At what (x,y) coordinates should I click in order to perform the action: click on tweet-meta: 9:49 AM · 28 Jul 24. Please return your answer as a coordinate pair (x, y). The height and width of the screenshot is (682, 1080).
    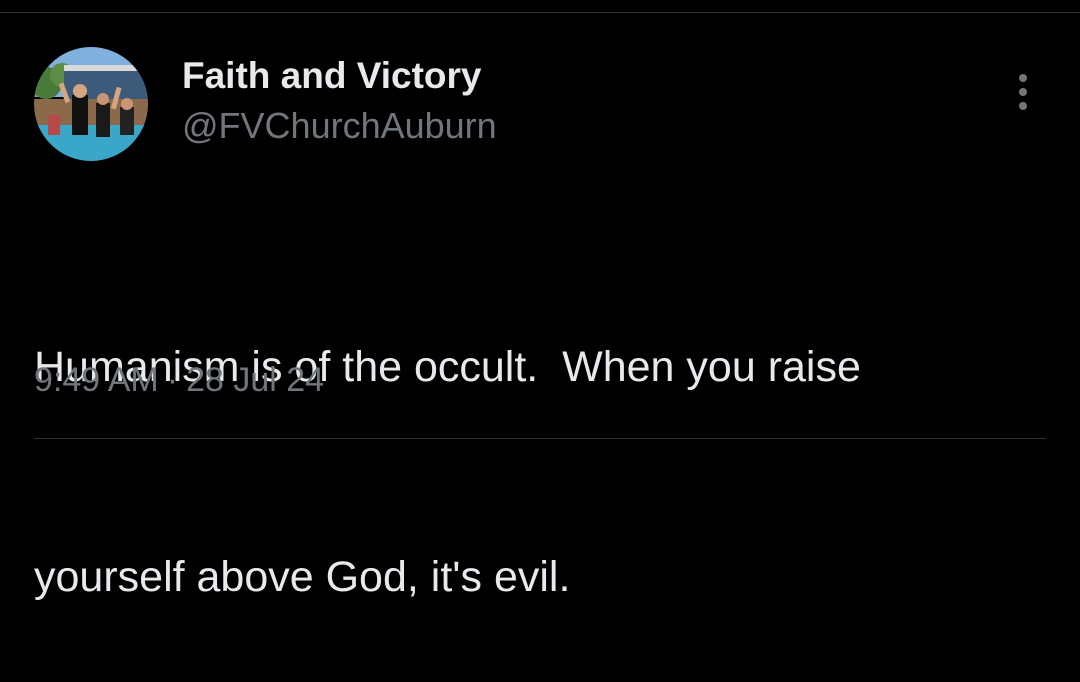
    Looking at the image, I should click on (179, 380).